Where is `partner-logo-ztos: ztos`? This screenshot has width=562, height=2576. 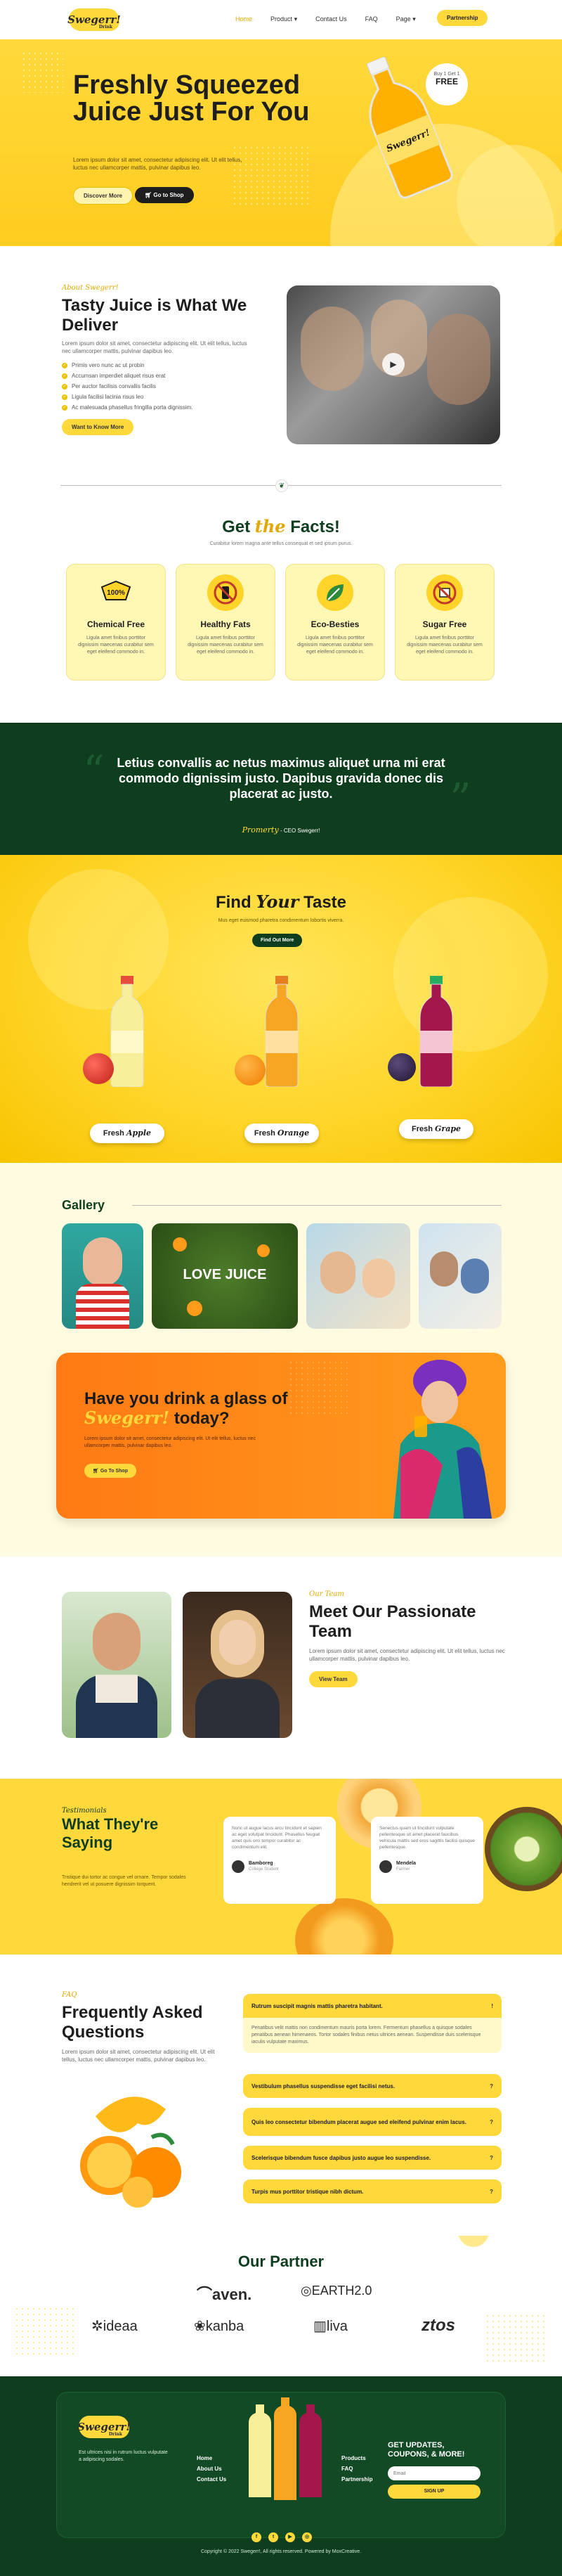
partner-logo-ztos: ztos is located at coordinates (438, 2326).